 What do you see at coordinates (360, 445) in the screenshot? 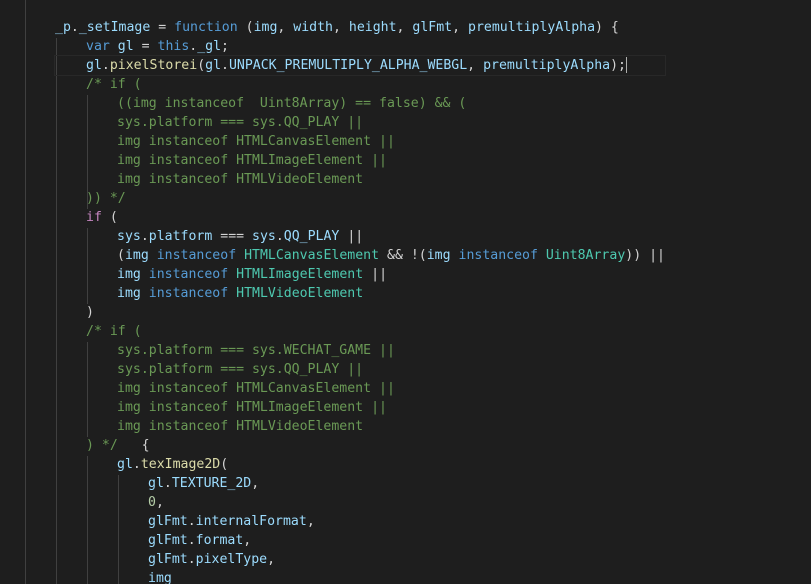
I see `code-line: ) */ {` at bounding box center [360, 445].